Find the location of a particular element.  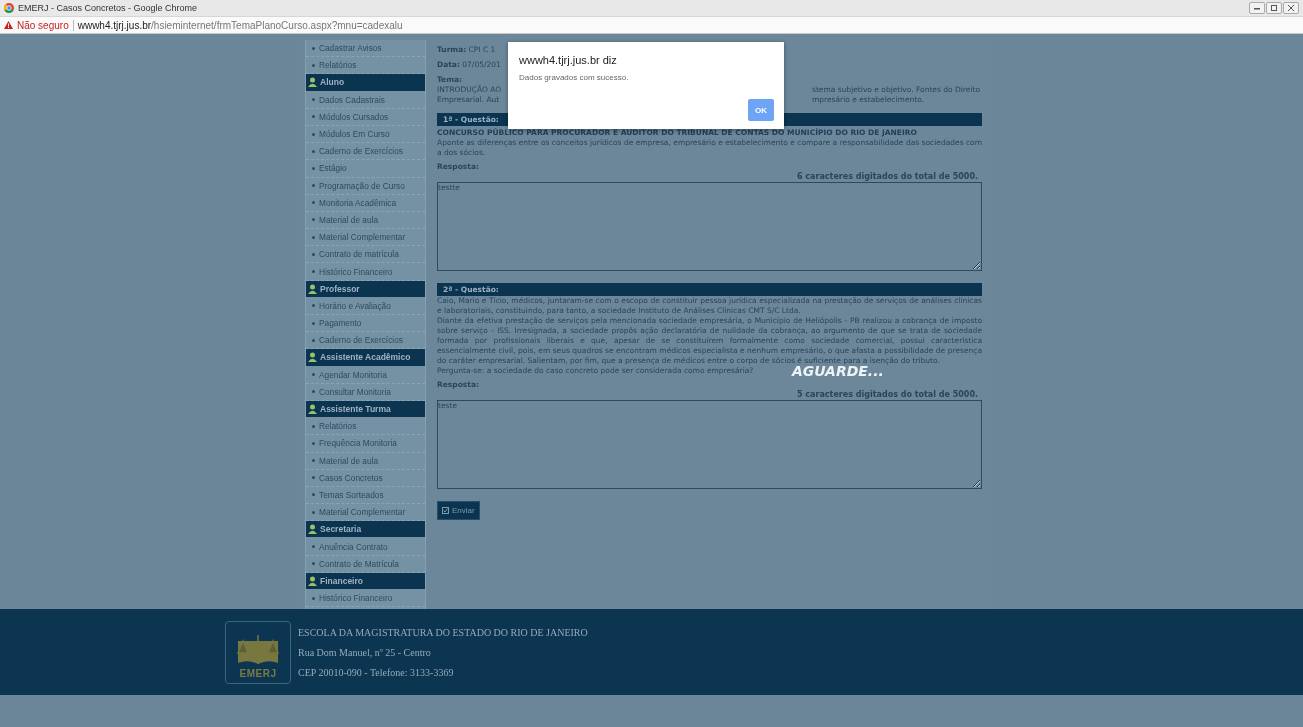

not-secure-indicator: Não seguro is located at coordinates (36, 25).